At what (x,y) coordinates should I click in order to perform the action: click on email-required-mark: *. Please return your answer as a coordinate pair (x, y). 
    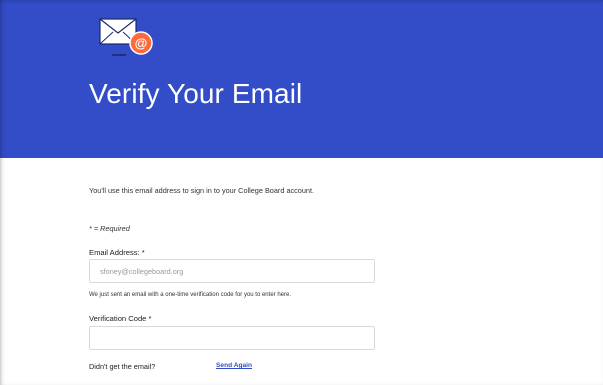
    Looking at the image, I should click on (143, 252).